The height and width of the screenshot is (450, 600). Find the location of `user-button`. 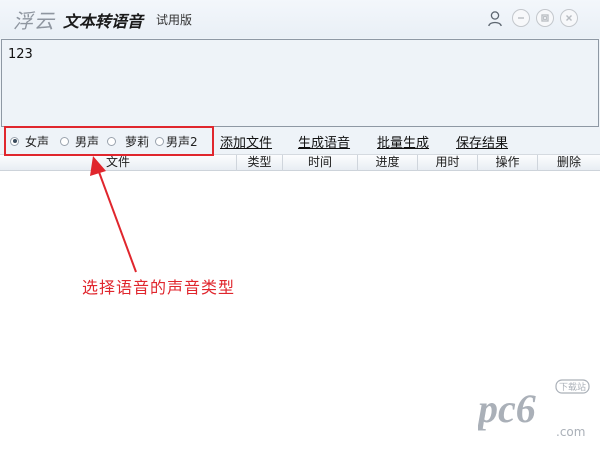

user-button is located at coordinates (495, 18).